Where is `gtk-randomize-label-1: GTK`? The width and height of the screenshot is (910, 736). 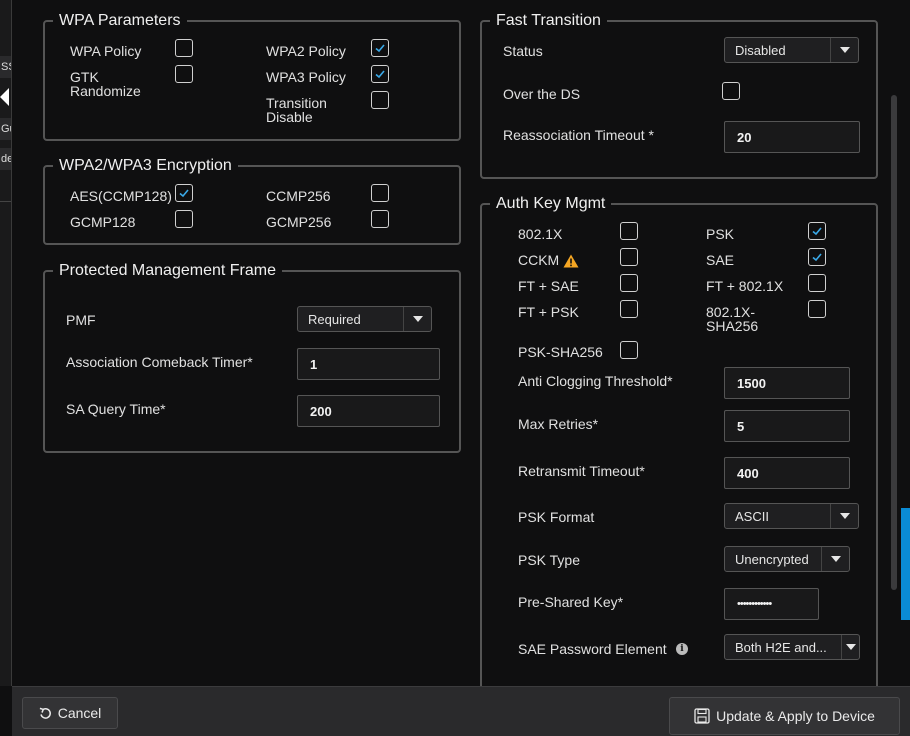
gtk-randomize-label-1: GTK is located at coordinates (84, 77).